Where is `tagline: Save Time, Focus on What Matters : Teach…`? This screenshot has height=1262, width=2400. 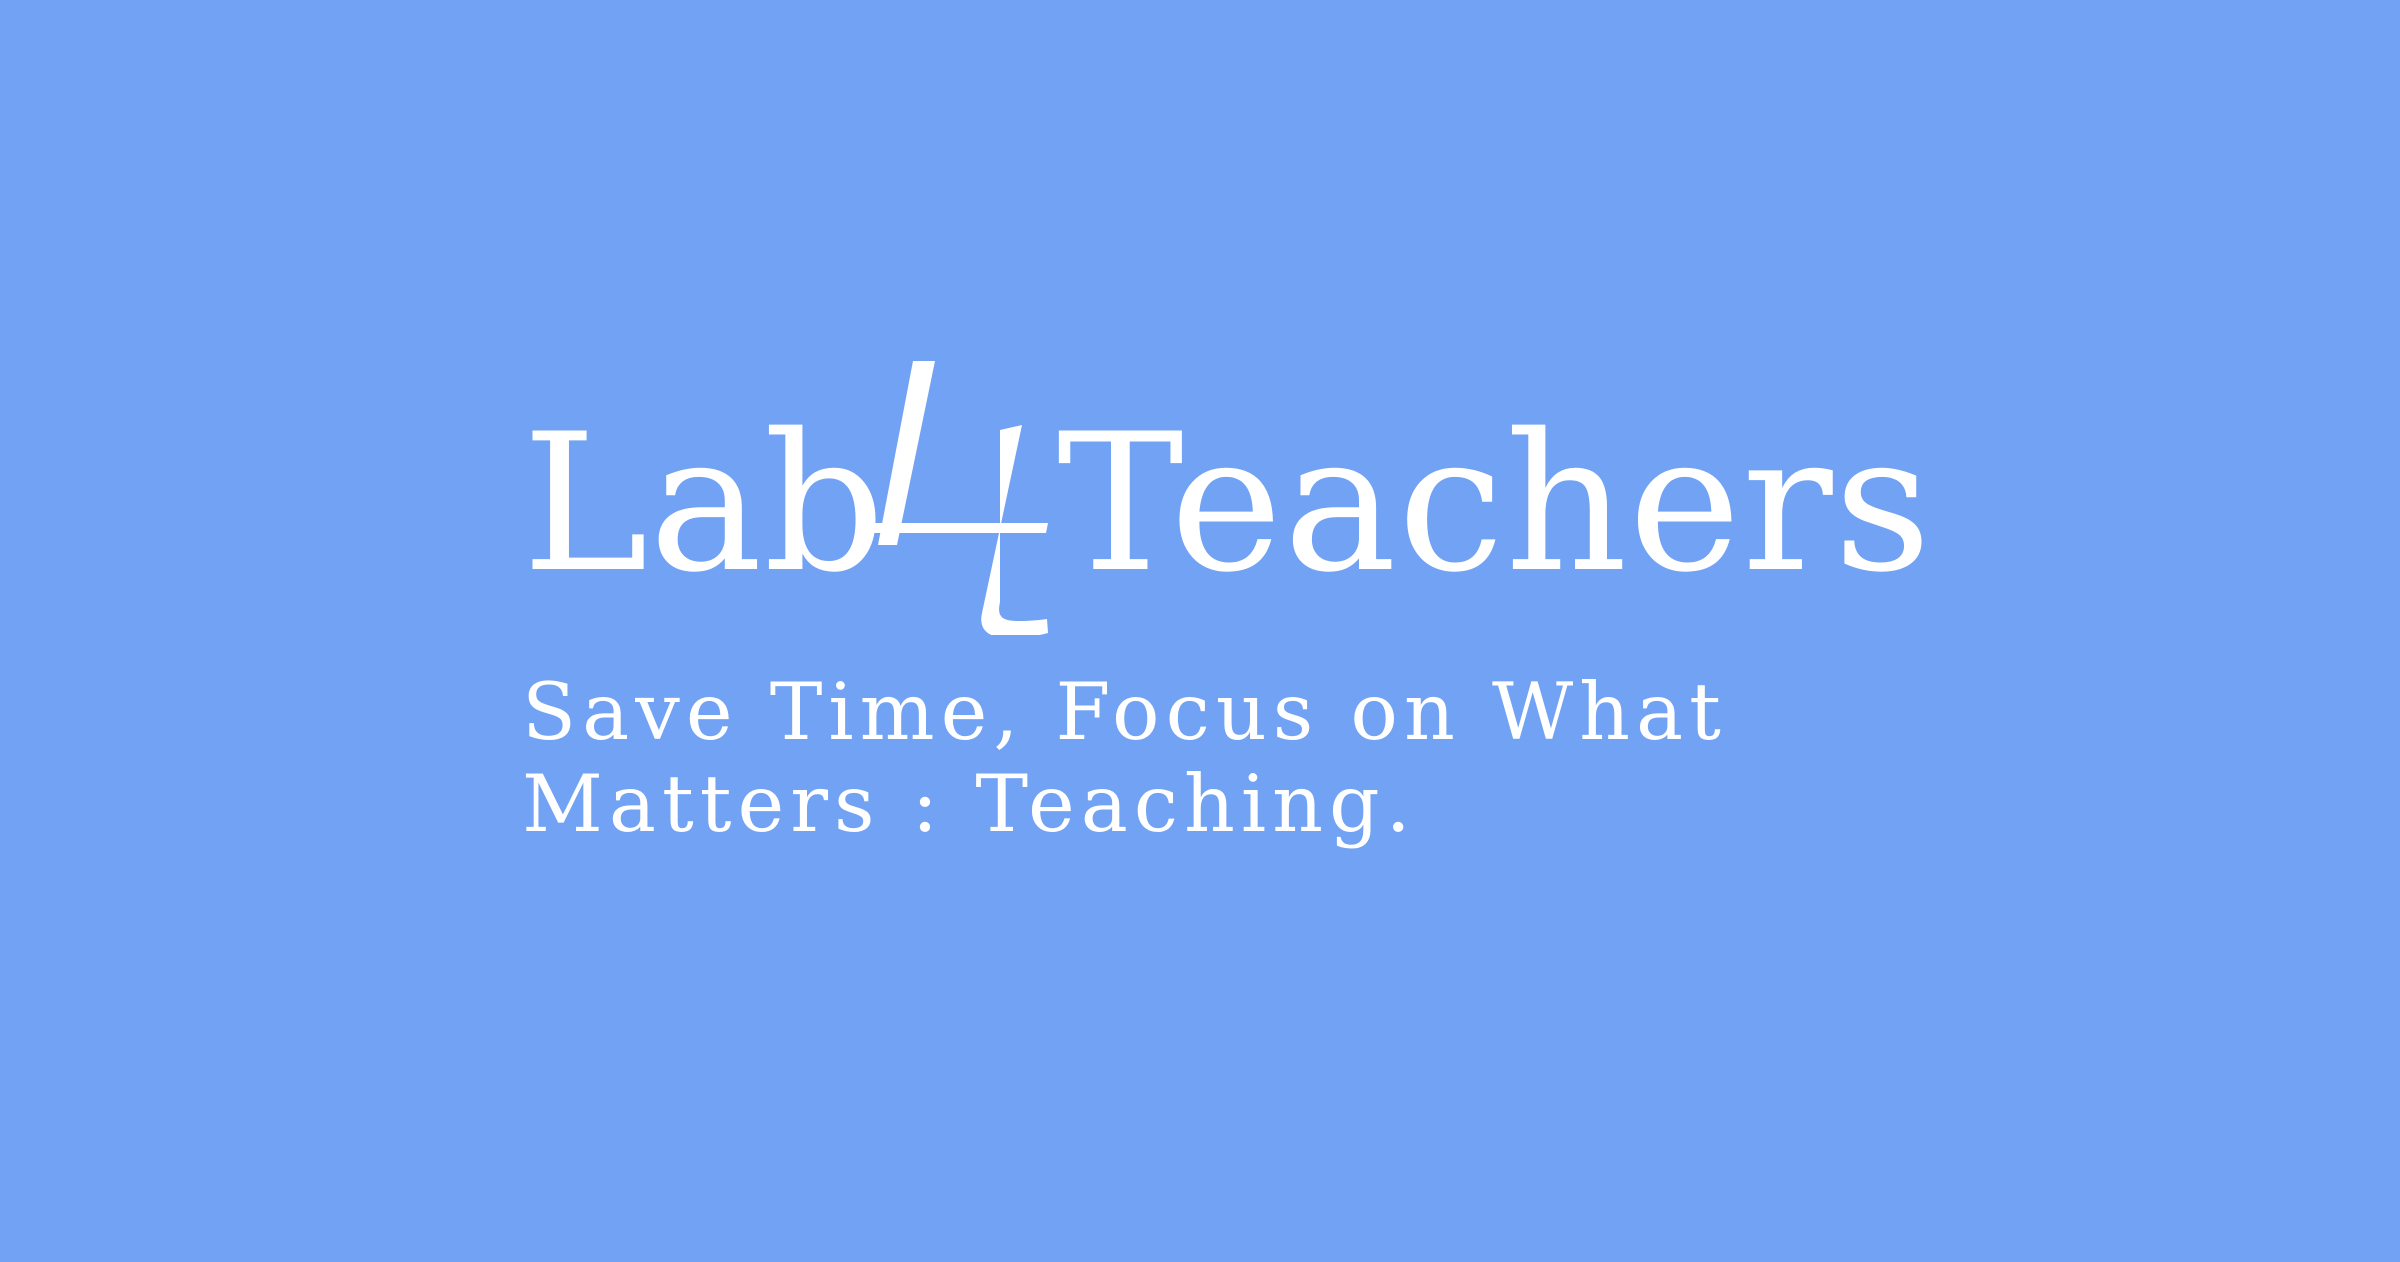 tagline: Save Time, Focus on What Matters : Teach… is located at coordinates (1172, 758).